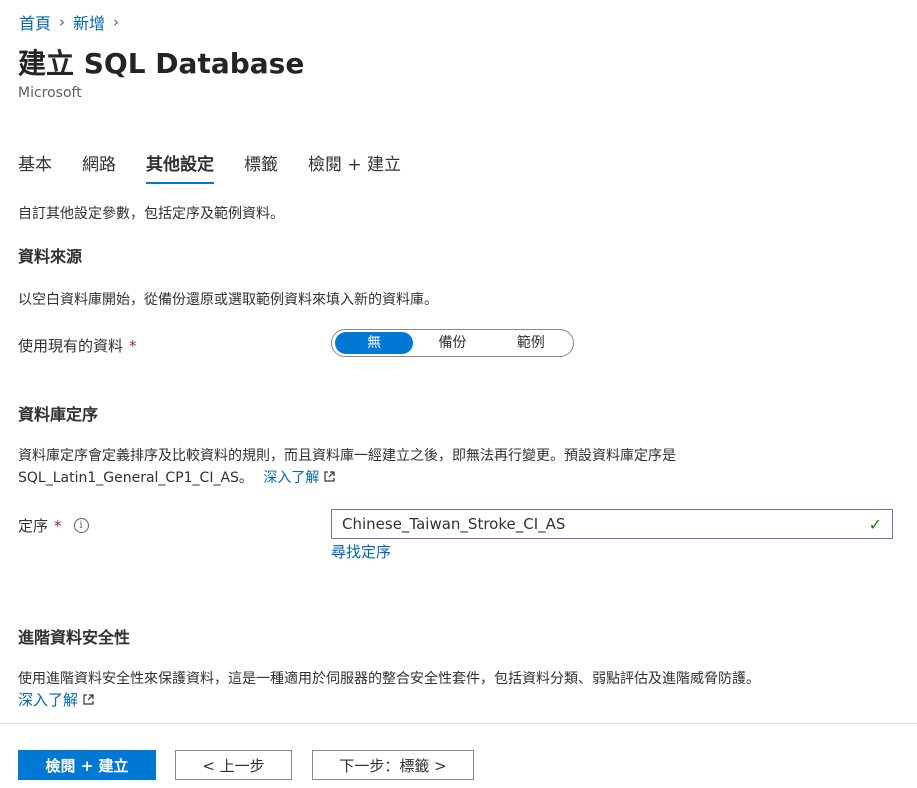 The height and width of the screenshot is (788, 917). What do you see at coordinates (291, 478) in the screenshot?
I see `collation-learn-more-text: 深入了解` at bounding box center [291, 478].